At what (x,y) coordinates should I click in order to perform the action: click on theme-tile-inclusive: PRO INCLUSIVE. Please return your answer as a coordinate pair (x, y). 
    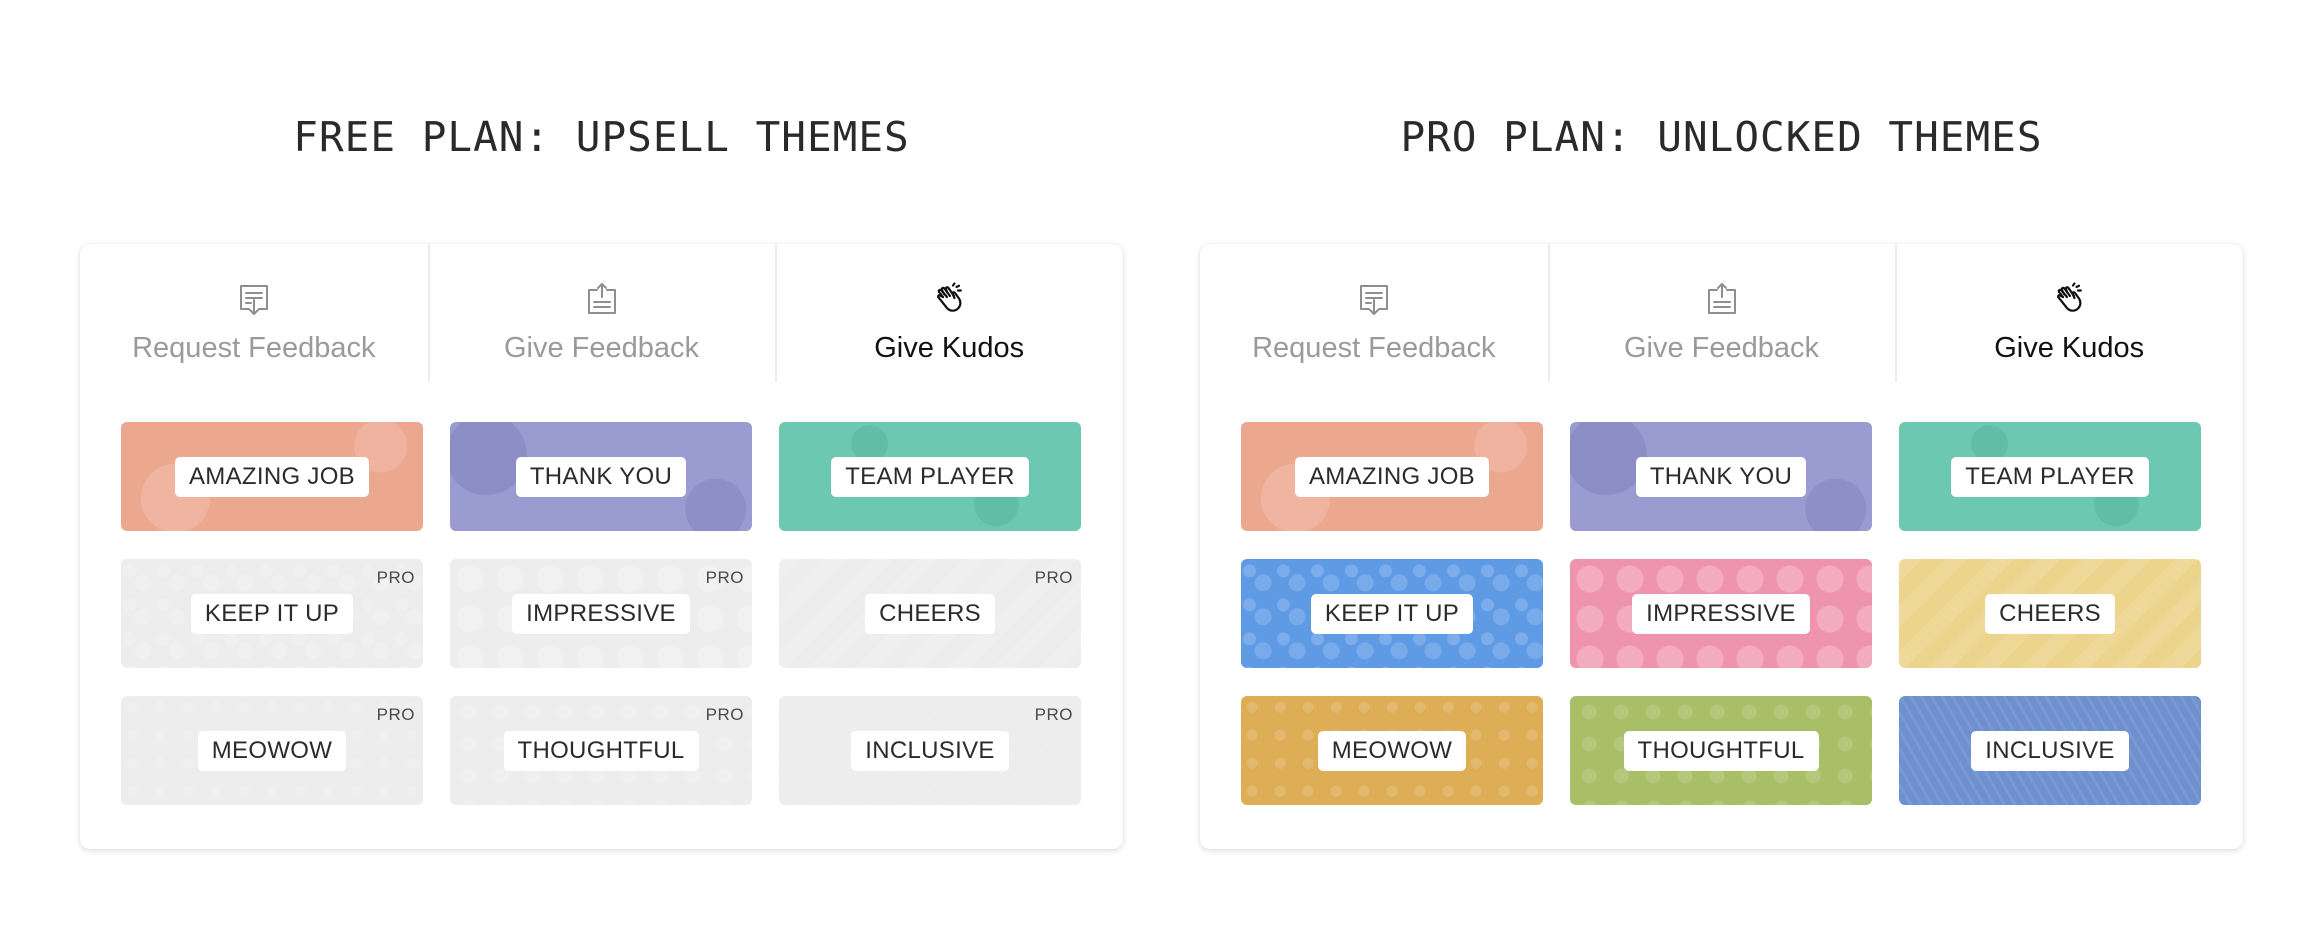
    Looking at the image, I should click on (930, 750).